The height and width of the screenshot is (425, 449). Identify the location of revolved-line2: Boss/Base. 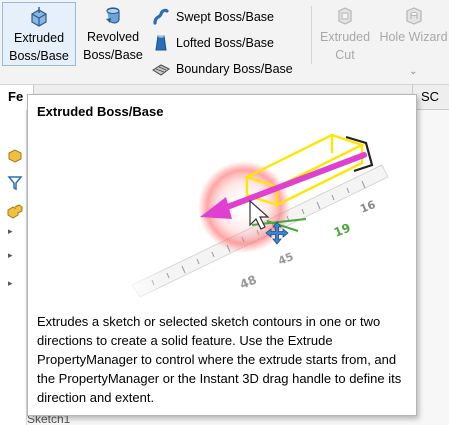
(113, 55).